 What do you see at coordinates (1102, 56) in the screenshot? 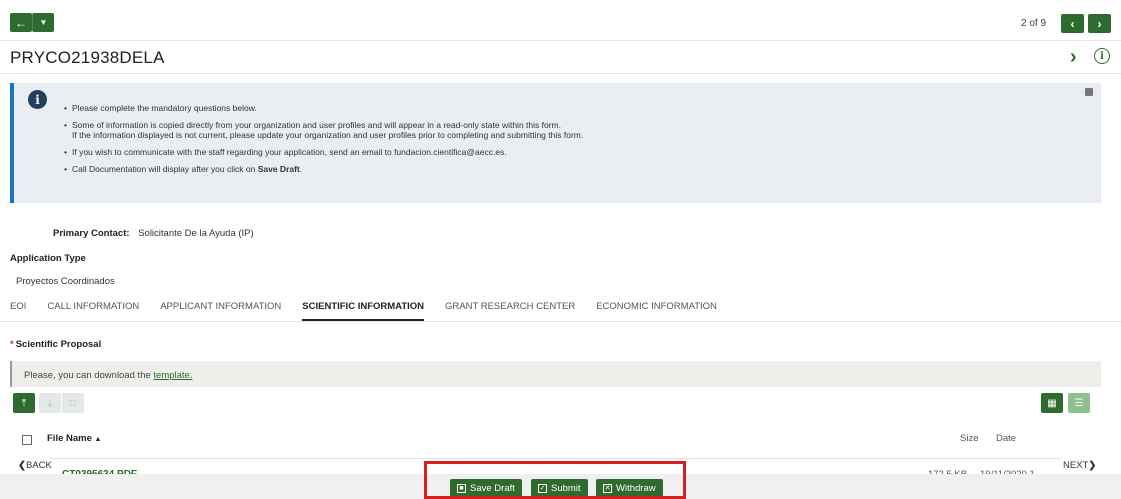
I see `info-circle-icon: i` at bounding box center [1102, 56].